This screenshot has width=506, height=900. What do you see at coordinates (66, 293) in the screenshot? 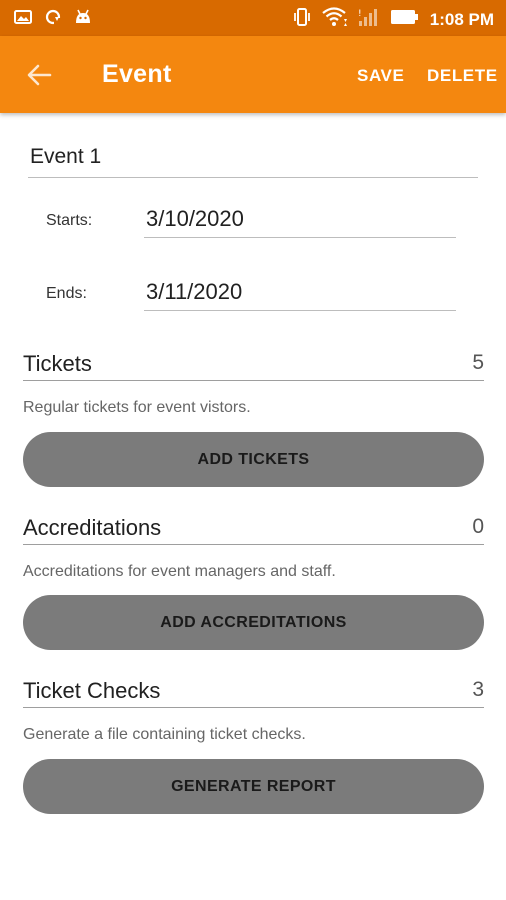
I see `ends-label: Ends:` at bounding box center [66, 293].